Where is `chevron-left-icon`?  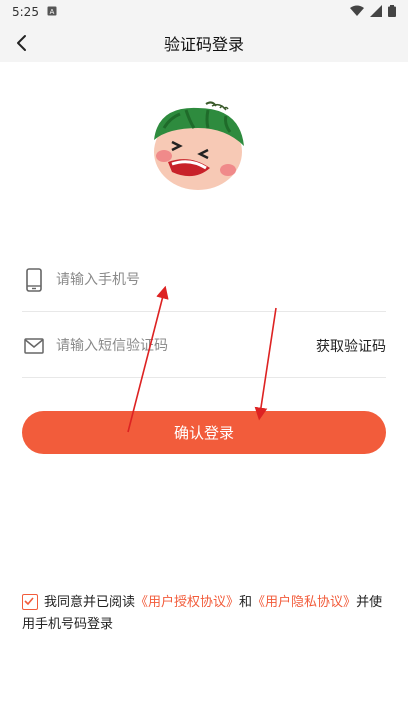 chevron-left-icon is located at coordinates (21, 43).